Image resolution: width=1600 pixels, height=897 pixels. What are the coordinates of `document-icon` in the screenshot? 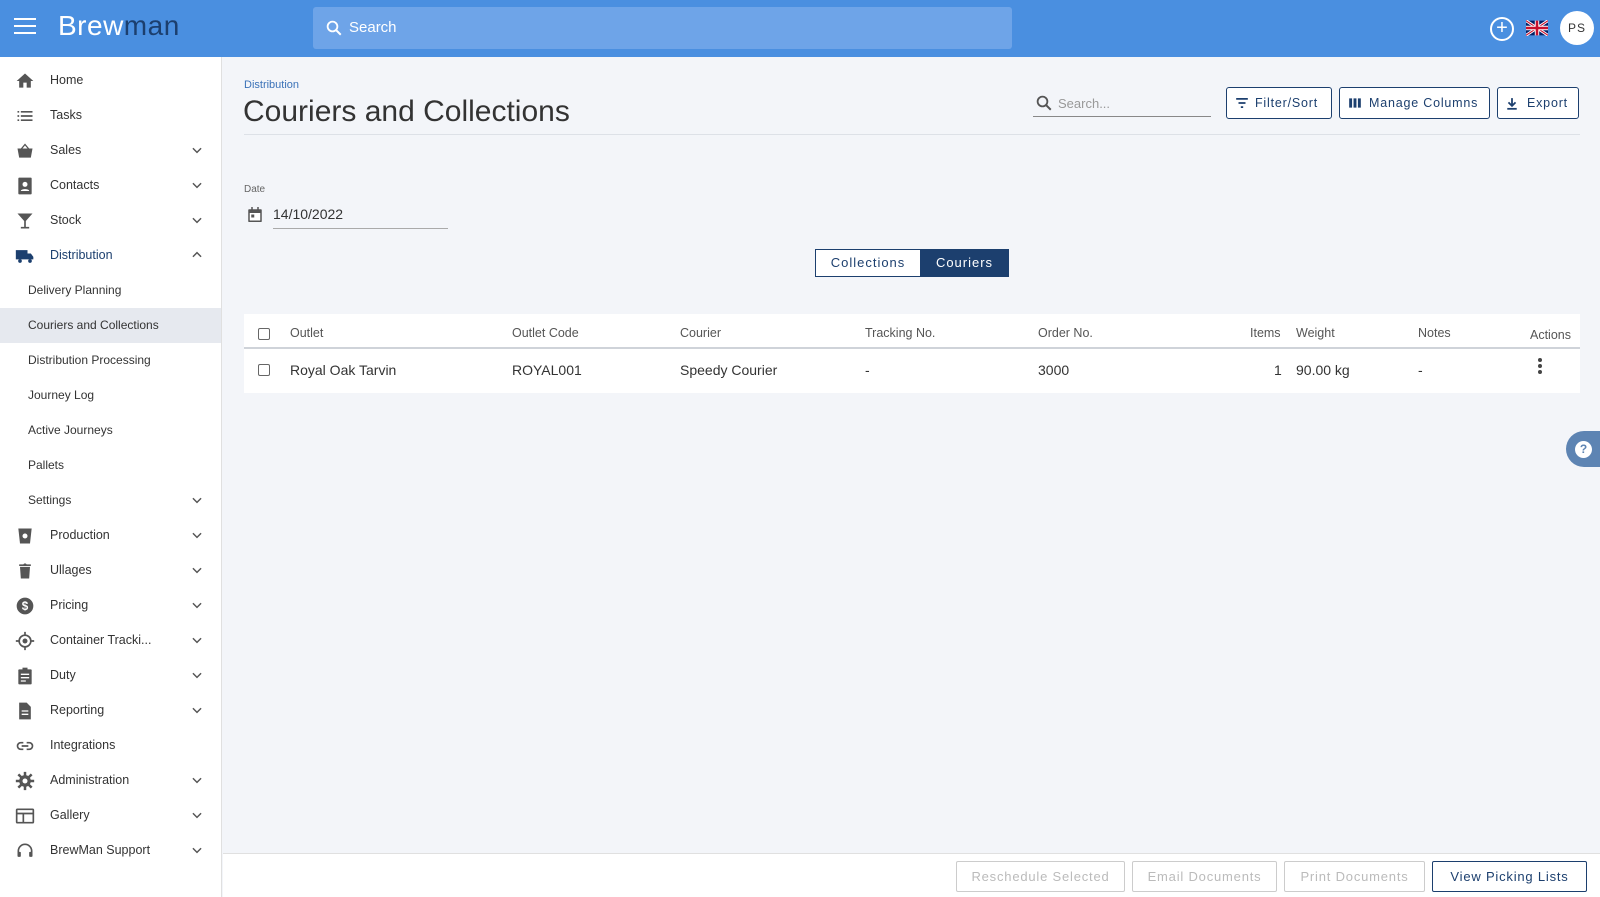 It's located at (25, 711).